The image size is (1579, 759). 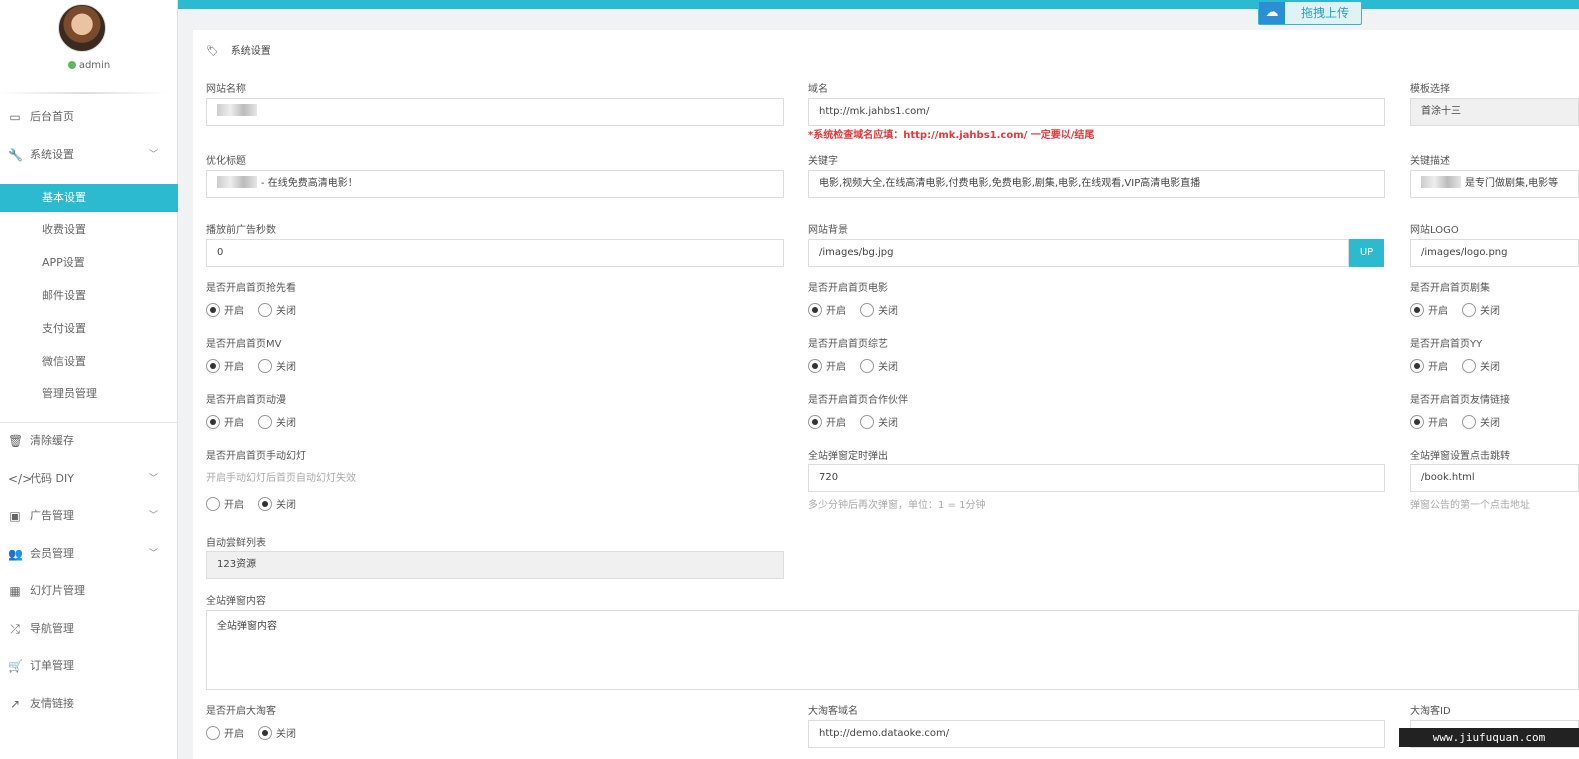 What do you see at coordinates (1078, 253) in the screenshot?
I see `background-input: /images/bg.jpg` at bounding box center [1078, 253].